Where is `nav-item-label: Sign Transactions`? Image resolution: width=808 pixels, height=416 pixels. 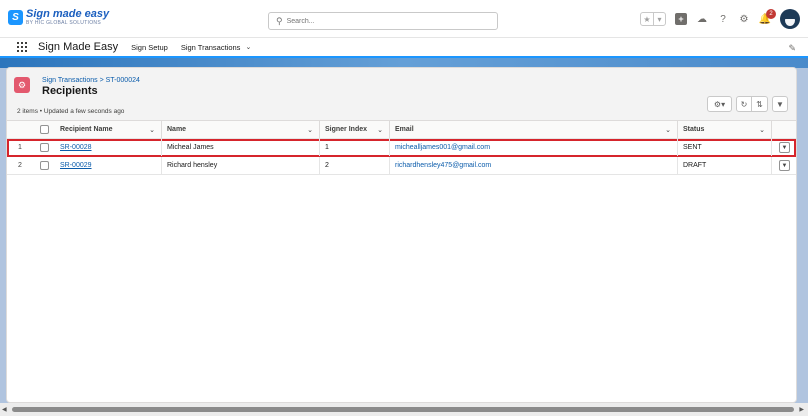
nav-item-label: Sign Transactions is located at coordinates (210, 47).